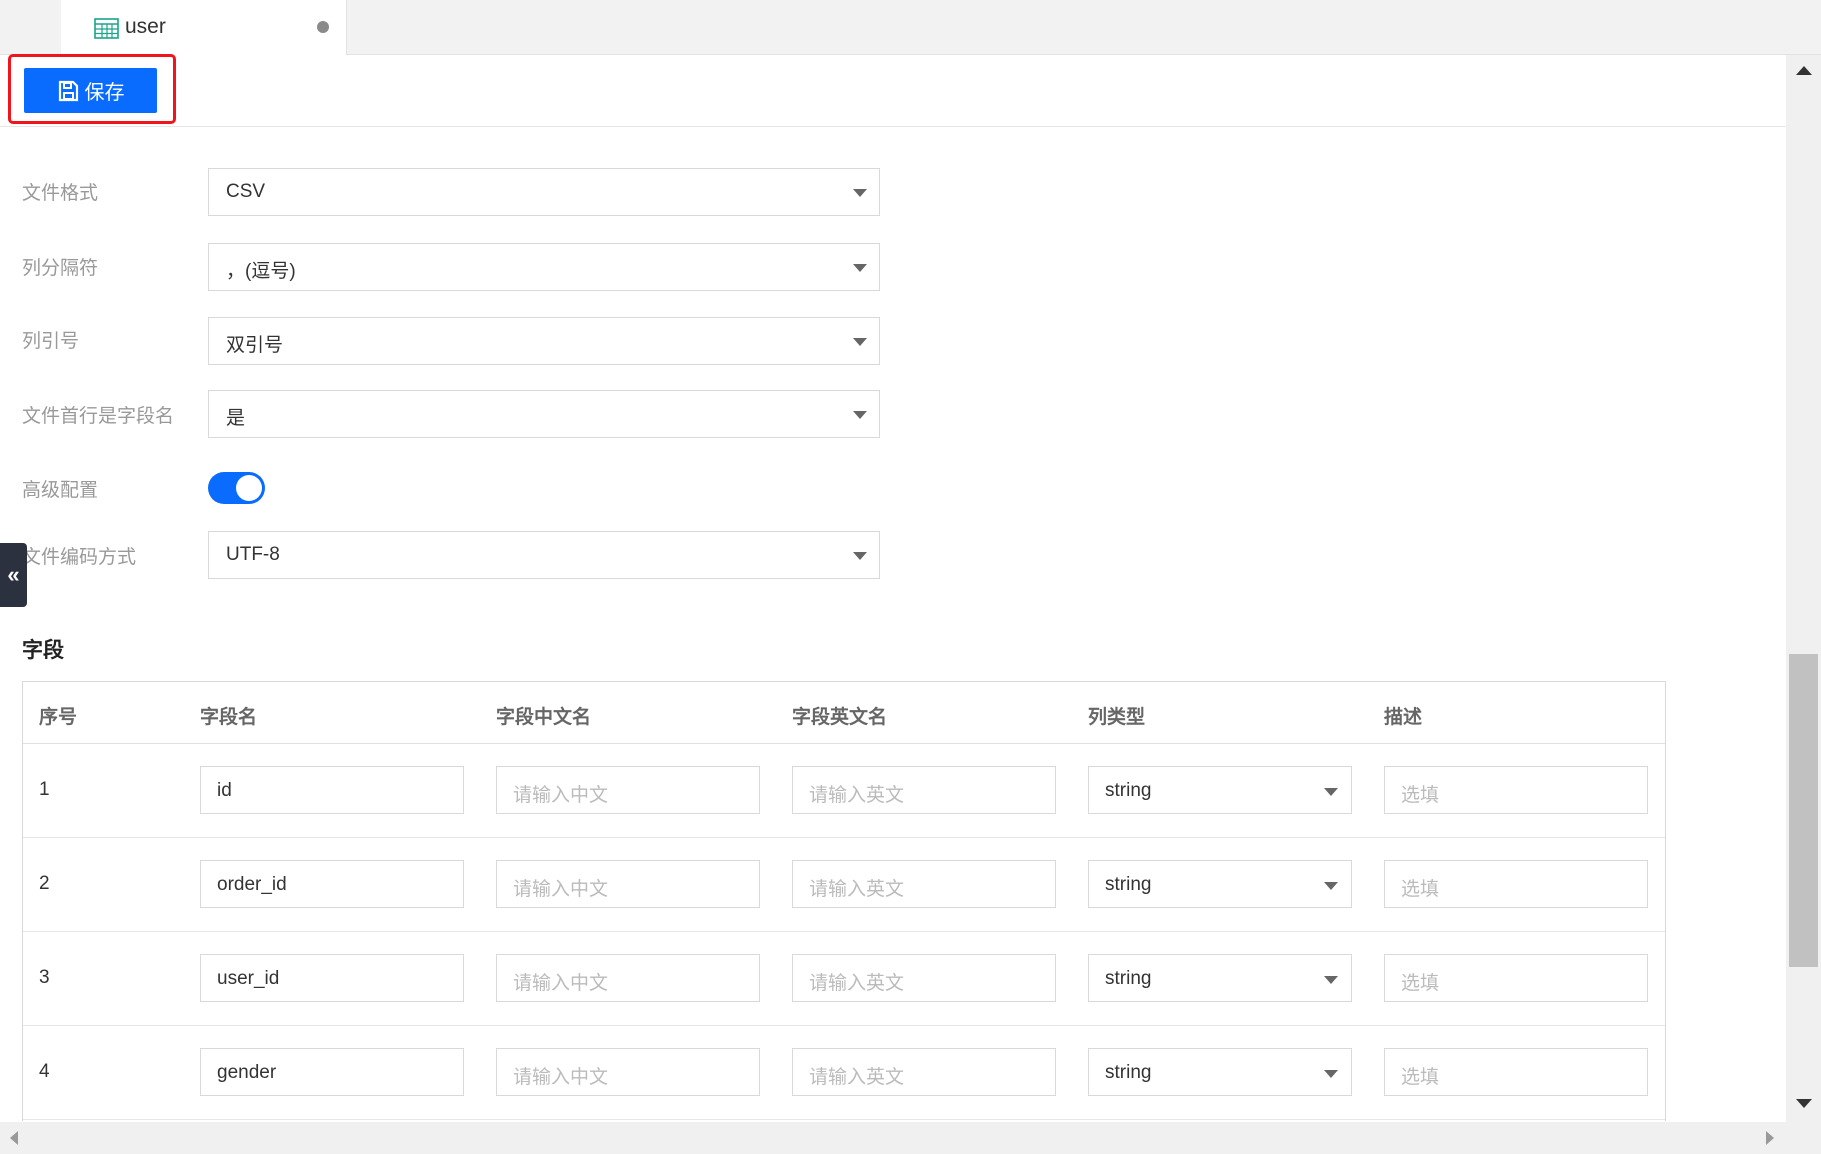 This screenshot has height=1154, width=1821. I want to click on table-grid-icon, so click(106, 28).